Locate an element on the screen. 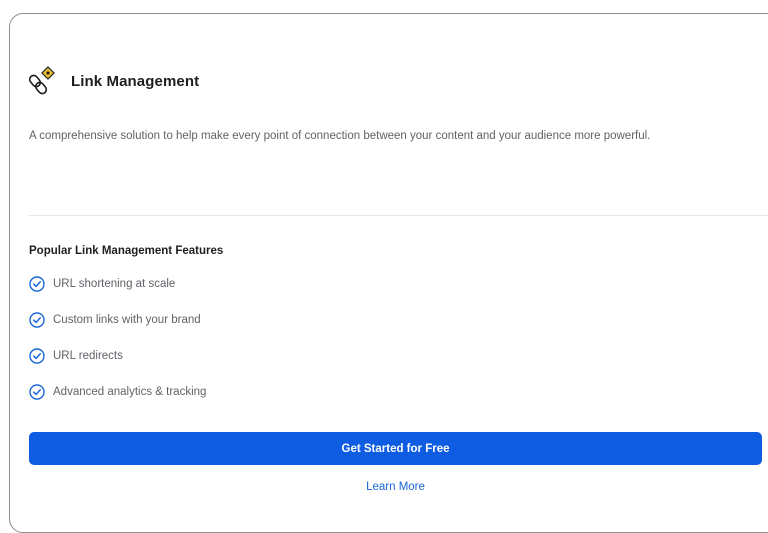  feature-item: Custom links with your brand is located at coordinates (117, 320).